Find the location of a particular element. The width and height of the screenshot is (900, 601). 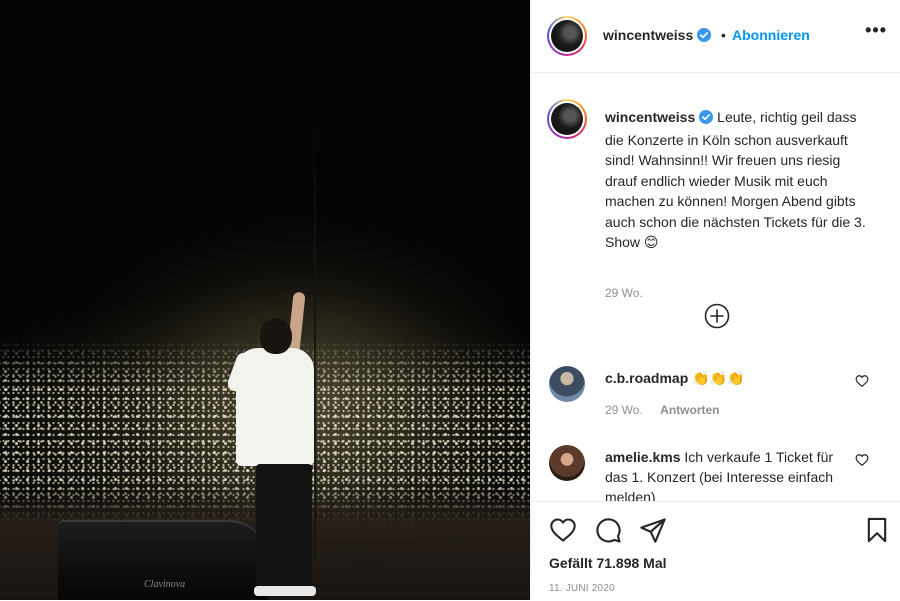

caption-username: wincentweiss is located at coordinates (650, 117).